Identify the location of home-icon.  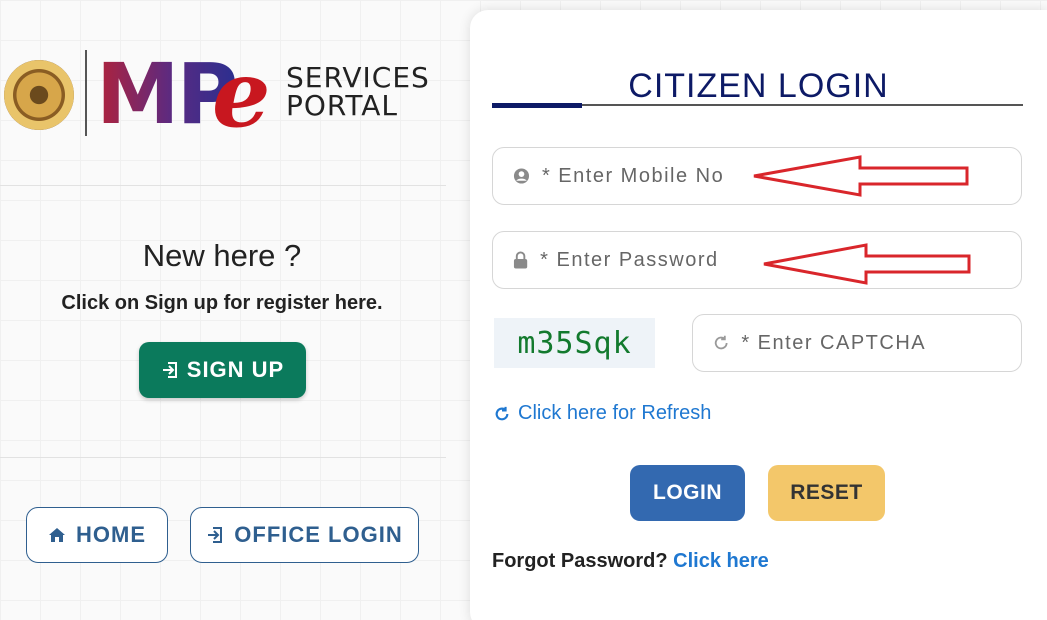
(57, 535).